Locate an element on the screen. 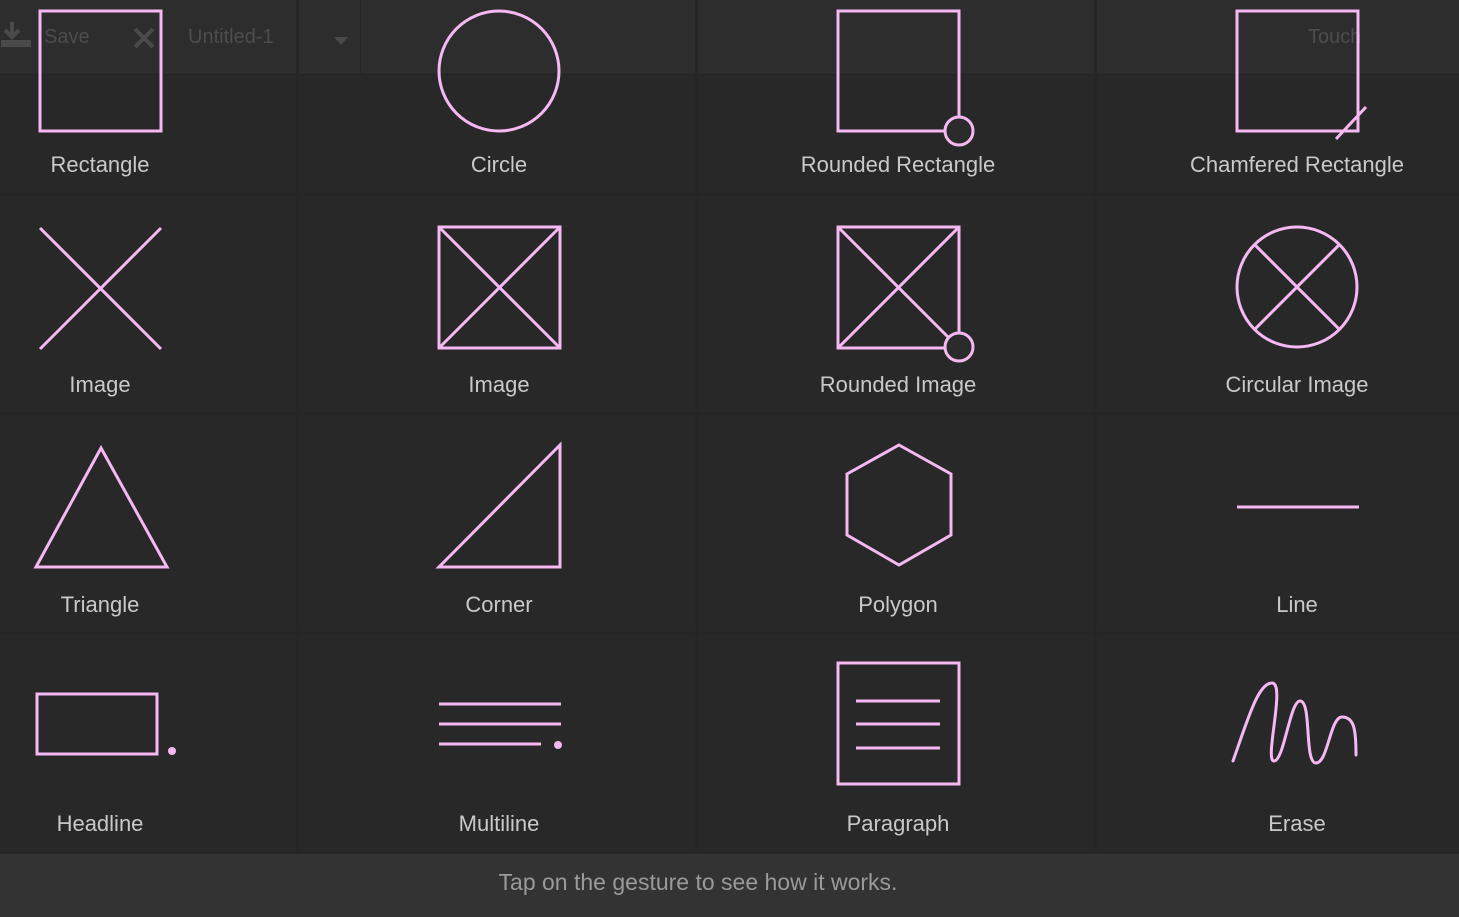 This screenshot has height=917, width=1459. hint-bar: Tap on the gesture to see how it works. is located at coordinates (729, 885).